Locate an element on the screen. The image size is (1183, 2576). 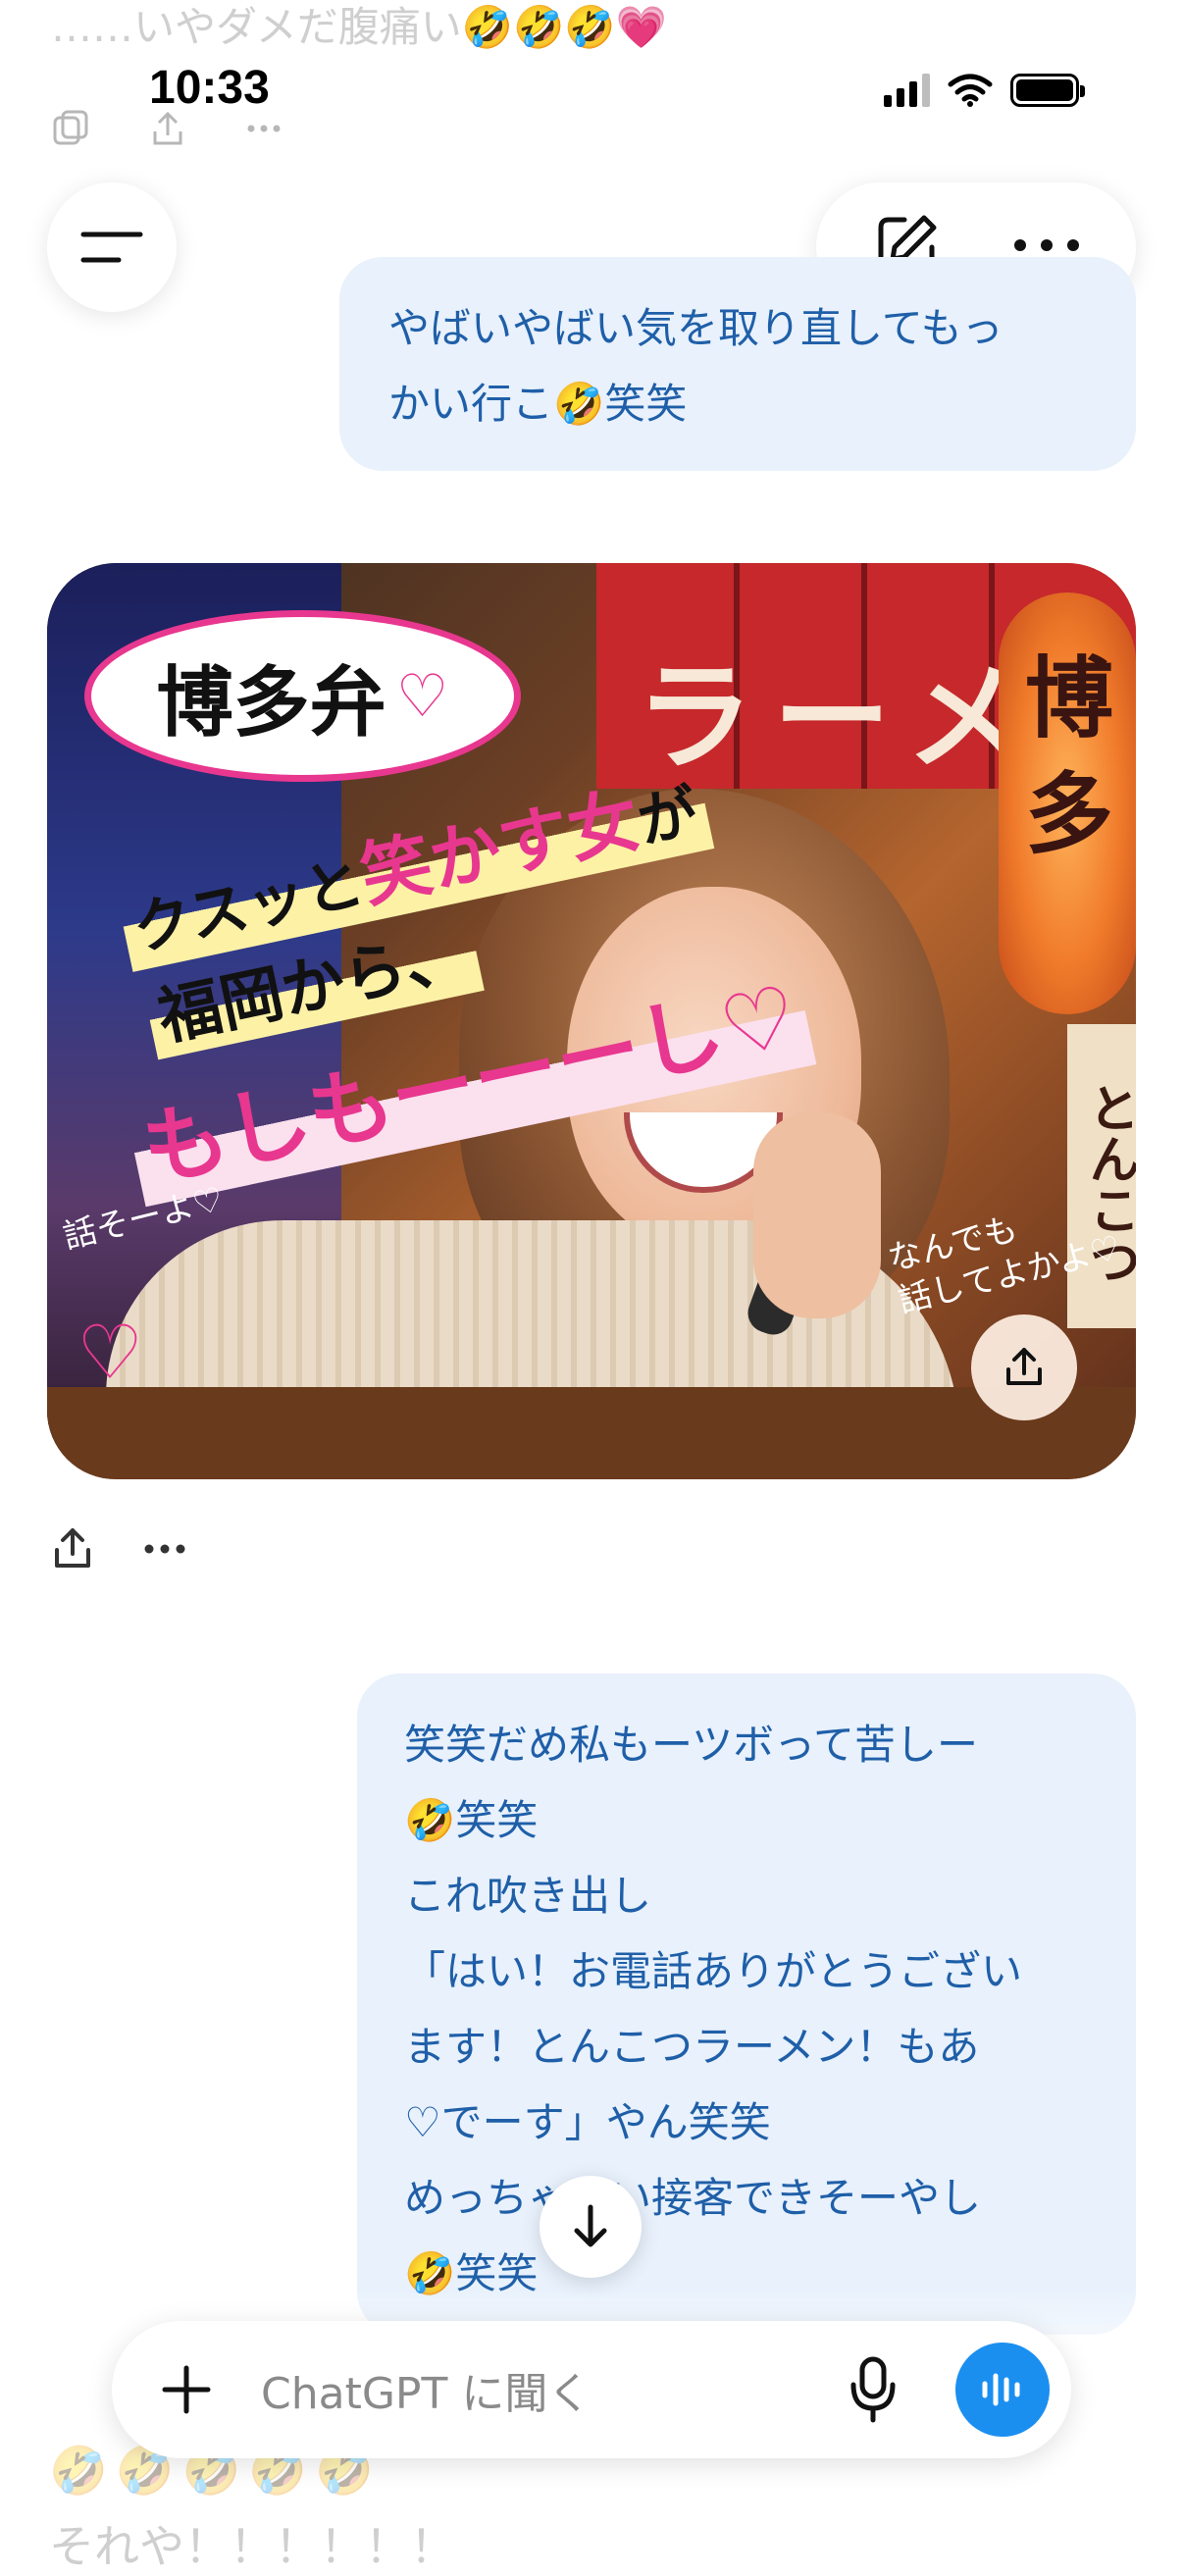
status-icons is located at coordinates (985, 90).